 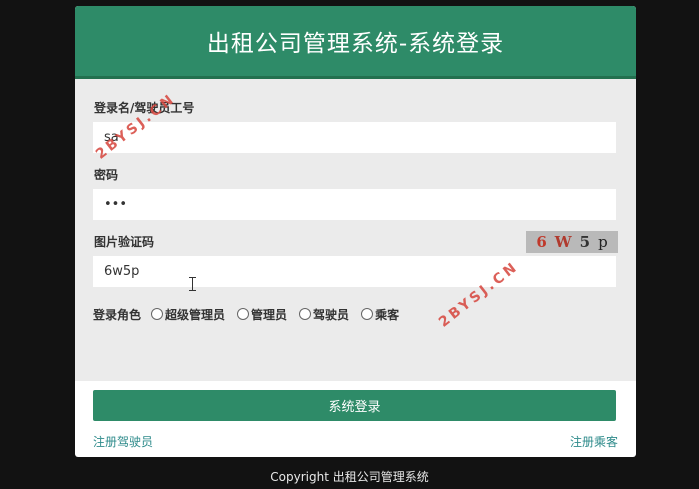 What do you see at coordinates (106, 175) in the screenshot?
I see `password-label: 密码` at bounding box center [106, 175].